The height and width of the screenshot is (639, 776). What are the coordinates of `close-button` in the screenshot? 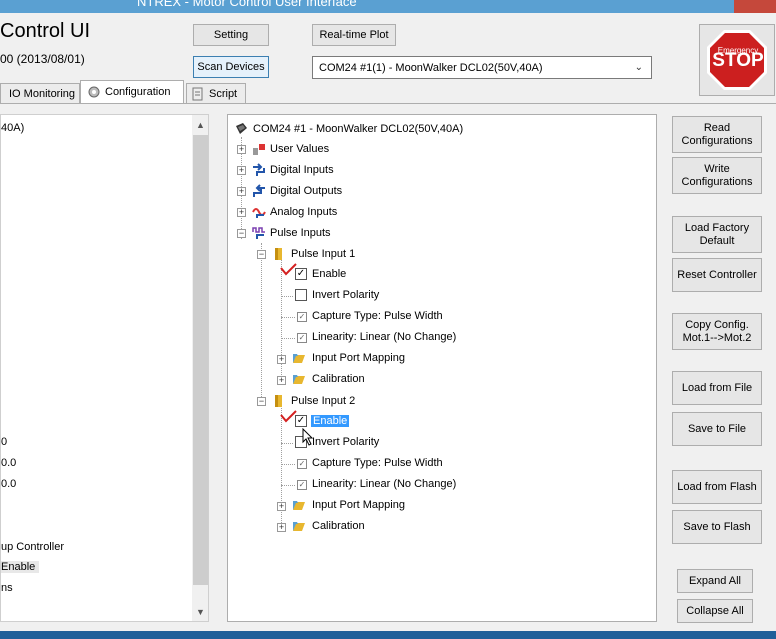 It's located at (755, 6).